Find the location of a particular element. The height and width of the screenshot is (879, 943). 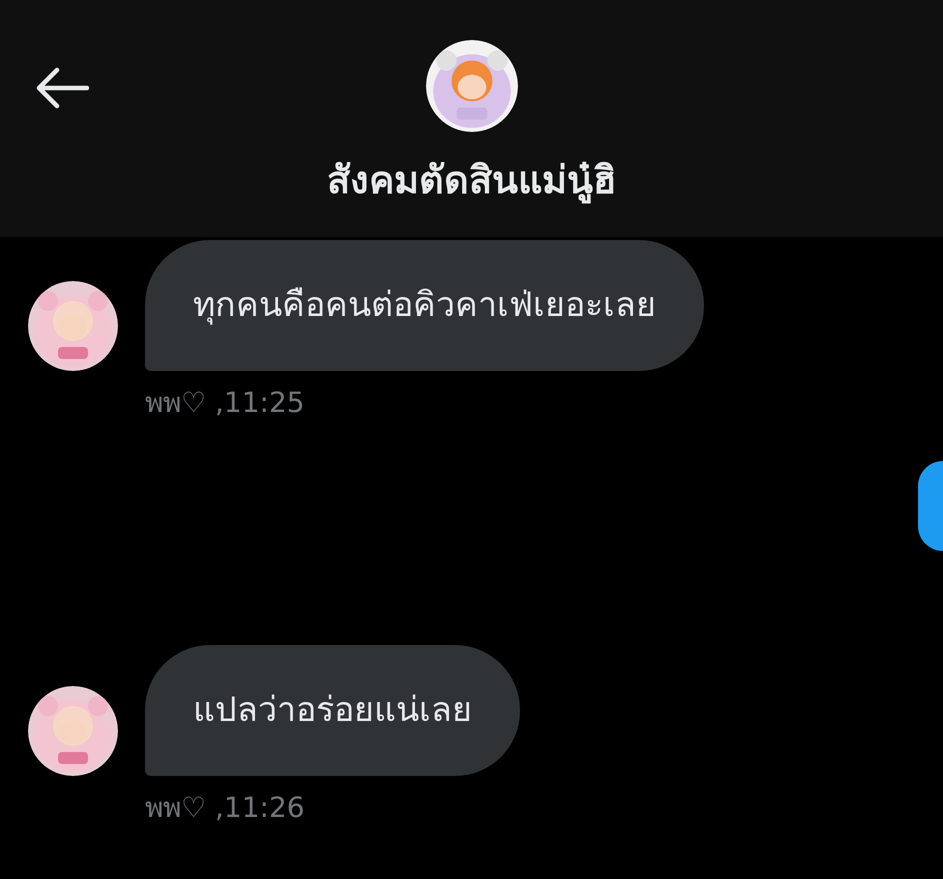

message-meta: พพ♡ ,11:25 is located at coordinates (225, 403).